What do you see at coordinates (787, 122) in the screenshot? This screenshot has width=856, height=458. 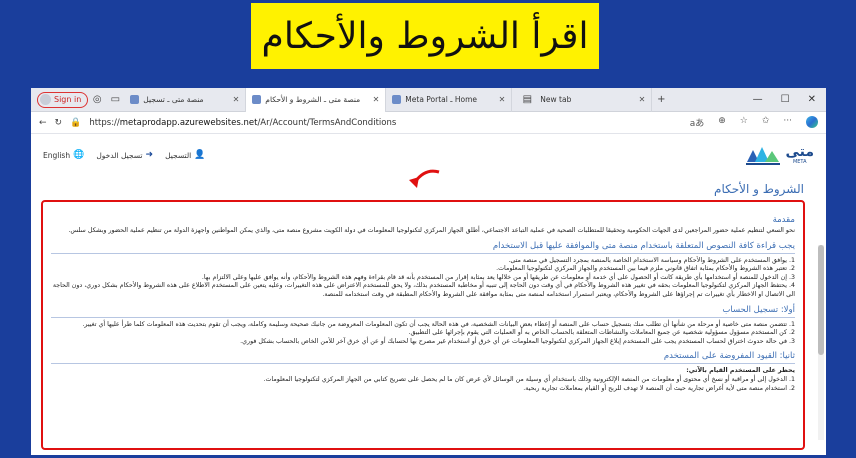 I see `more-menu-icon: ···` at bounding box center [787, 122].